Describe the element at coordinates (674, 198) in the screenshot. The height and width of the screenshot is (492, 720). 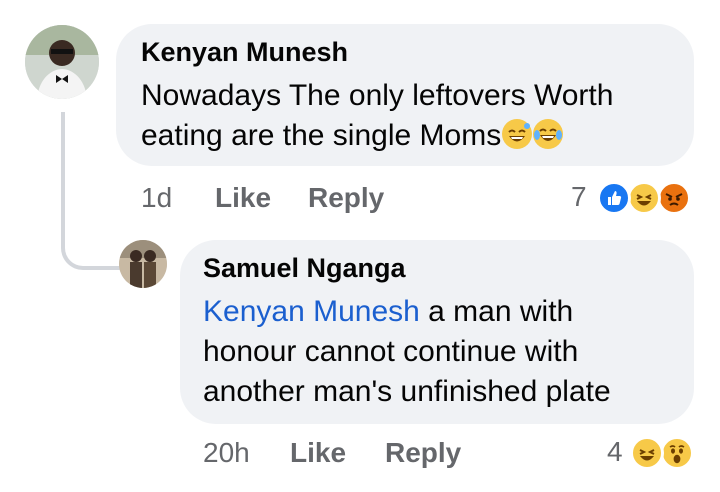
I see `angry-icon` at that location.